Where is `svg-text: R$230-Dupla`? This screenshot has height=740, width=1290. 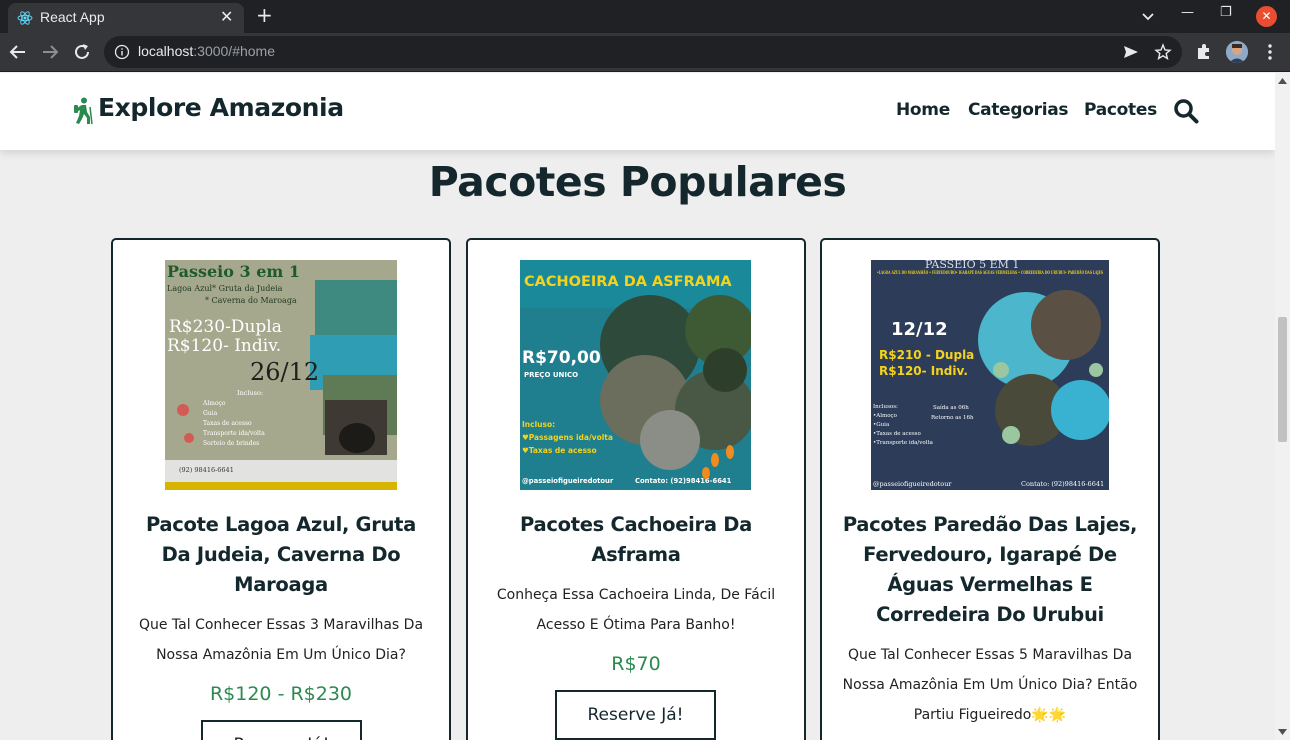 svg-text: R$230-Dupla is located at coordinates (225, 327).